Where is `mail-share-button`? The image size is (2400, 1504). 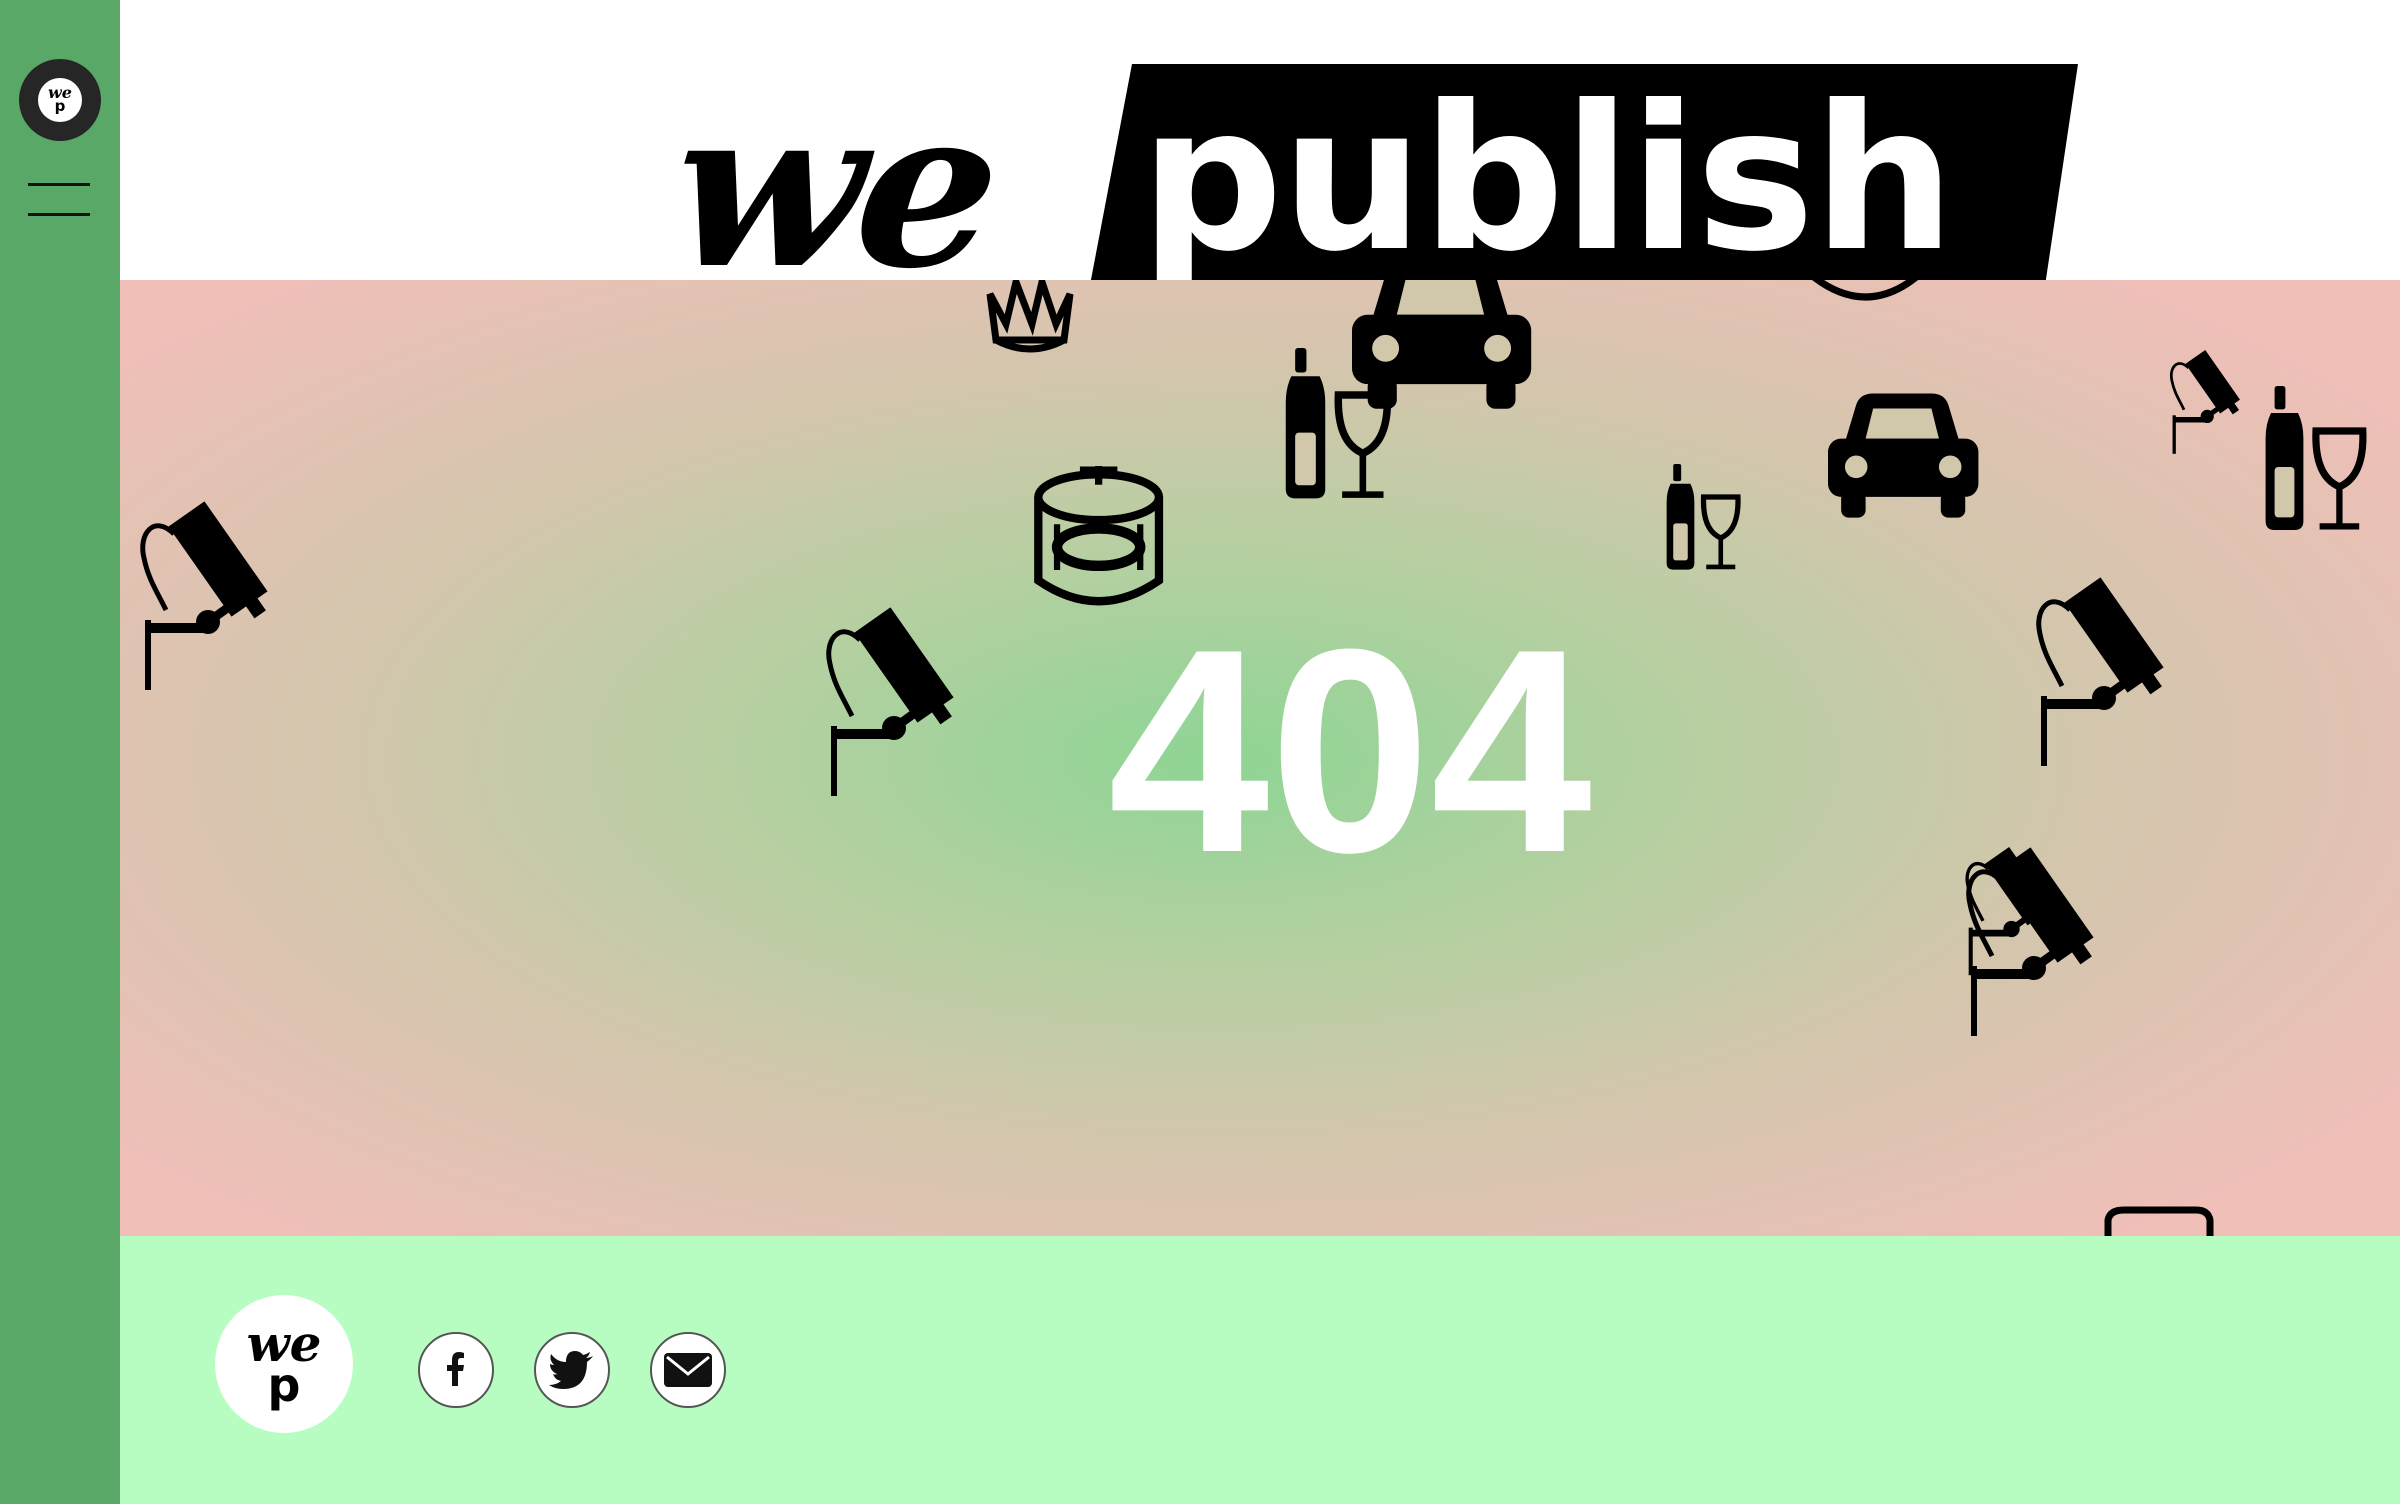 mail-share-button is located at coordinates (688, 1370).